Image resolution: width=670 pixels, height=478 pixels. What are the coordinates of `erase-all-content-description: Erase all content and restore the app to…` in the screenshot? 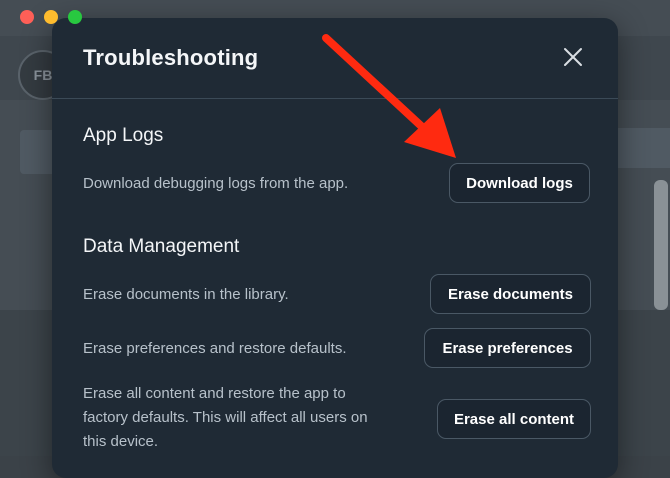 It's located at (253, 418).